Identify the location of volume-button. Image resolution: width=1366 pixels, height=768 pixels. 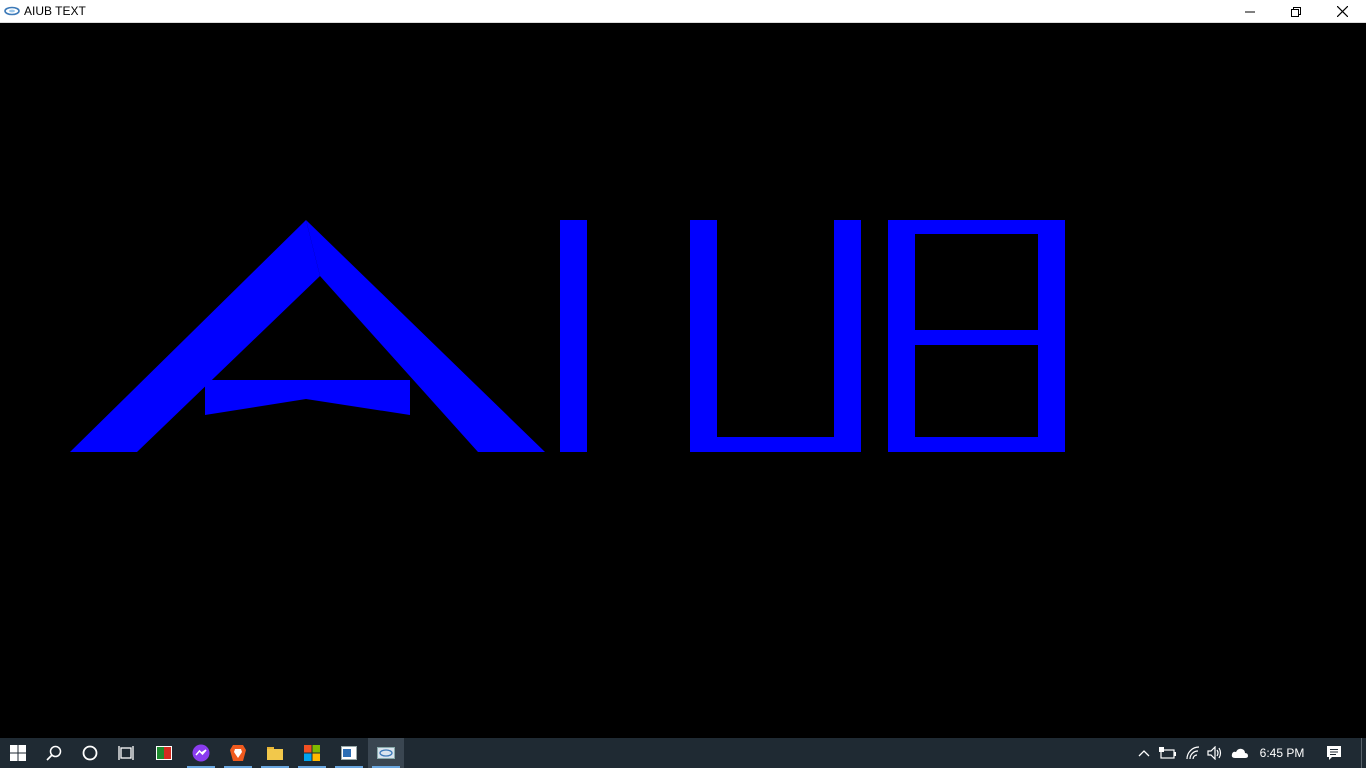
(1215, 753).